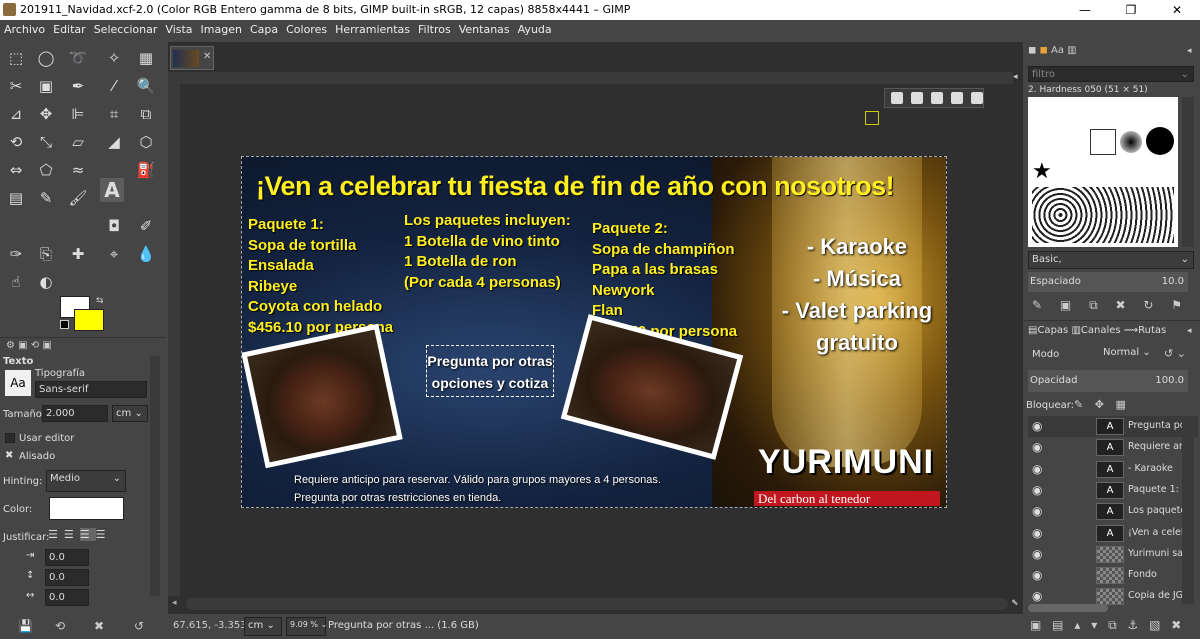  I want to click on layer-row: ◉ A Requiere ant, so click(1113, 447).